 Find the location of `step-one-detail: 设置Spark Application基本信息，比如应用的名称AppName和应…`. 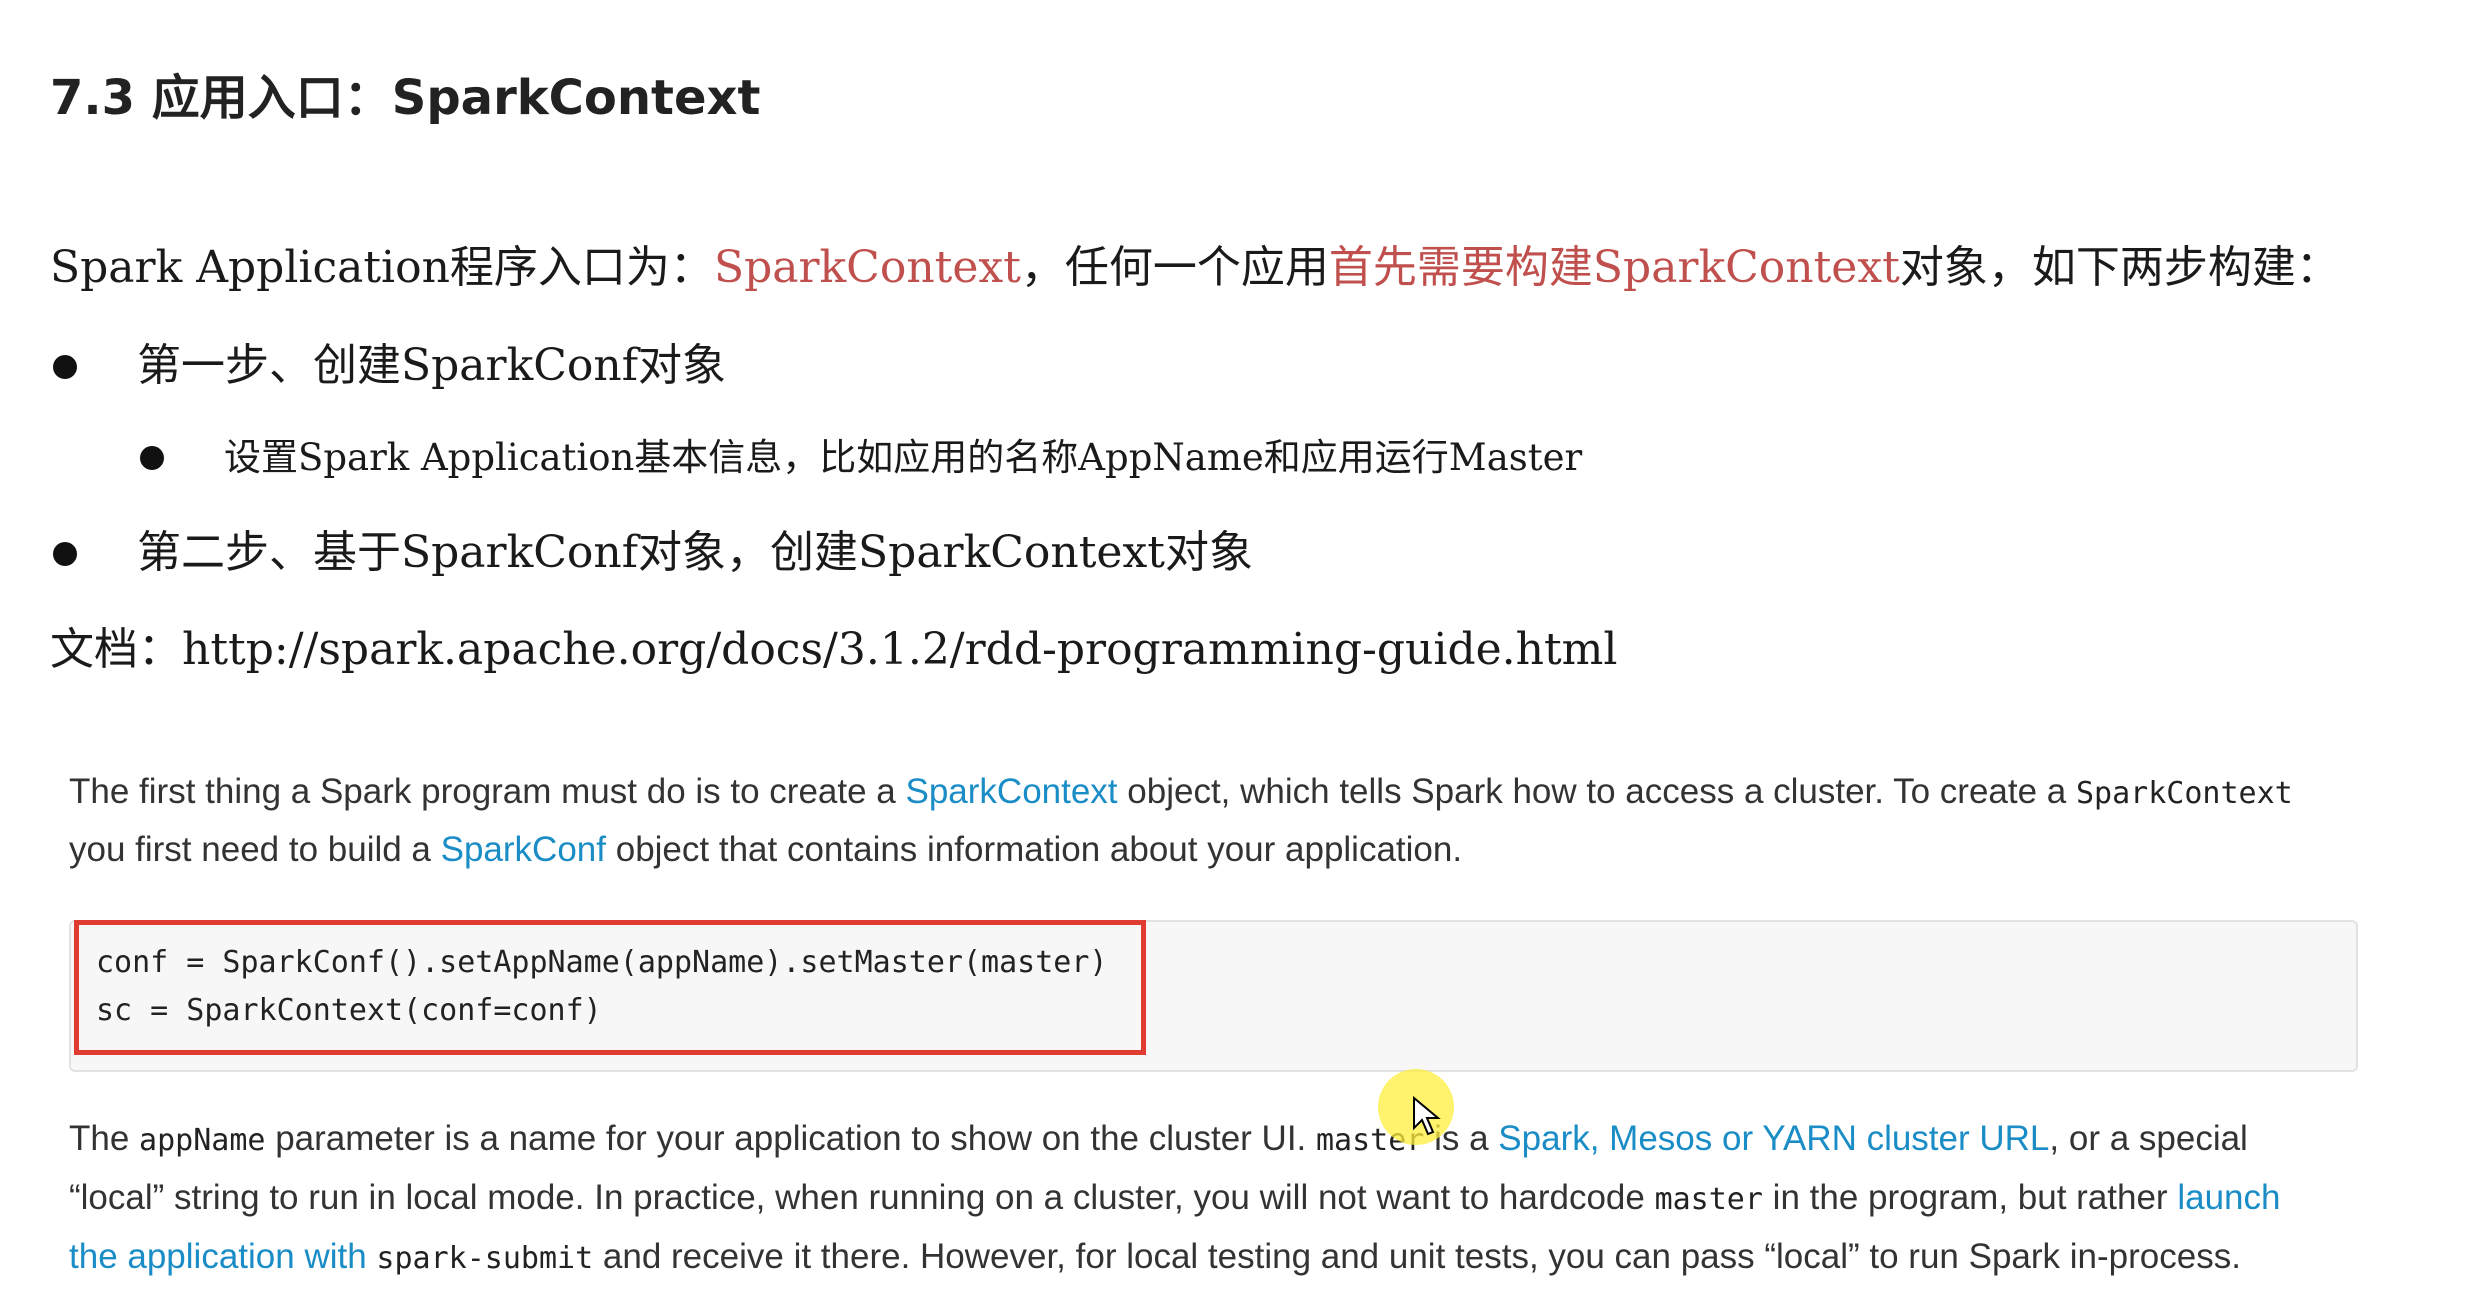

step-one-detail: 设置Spark Application基本信息，比如应用的名称AppName和应… is located at coordinates (903, 457).